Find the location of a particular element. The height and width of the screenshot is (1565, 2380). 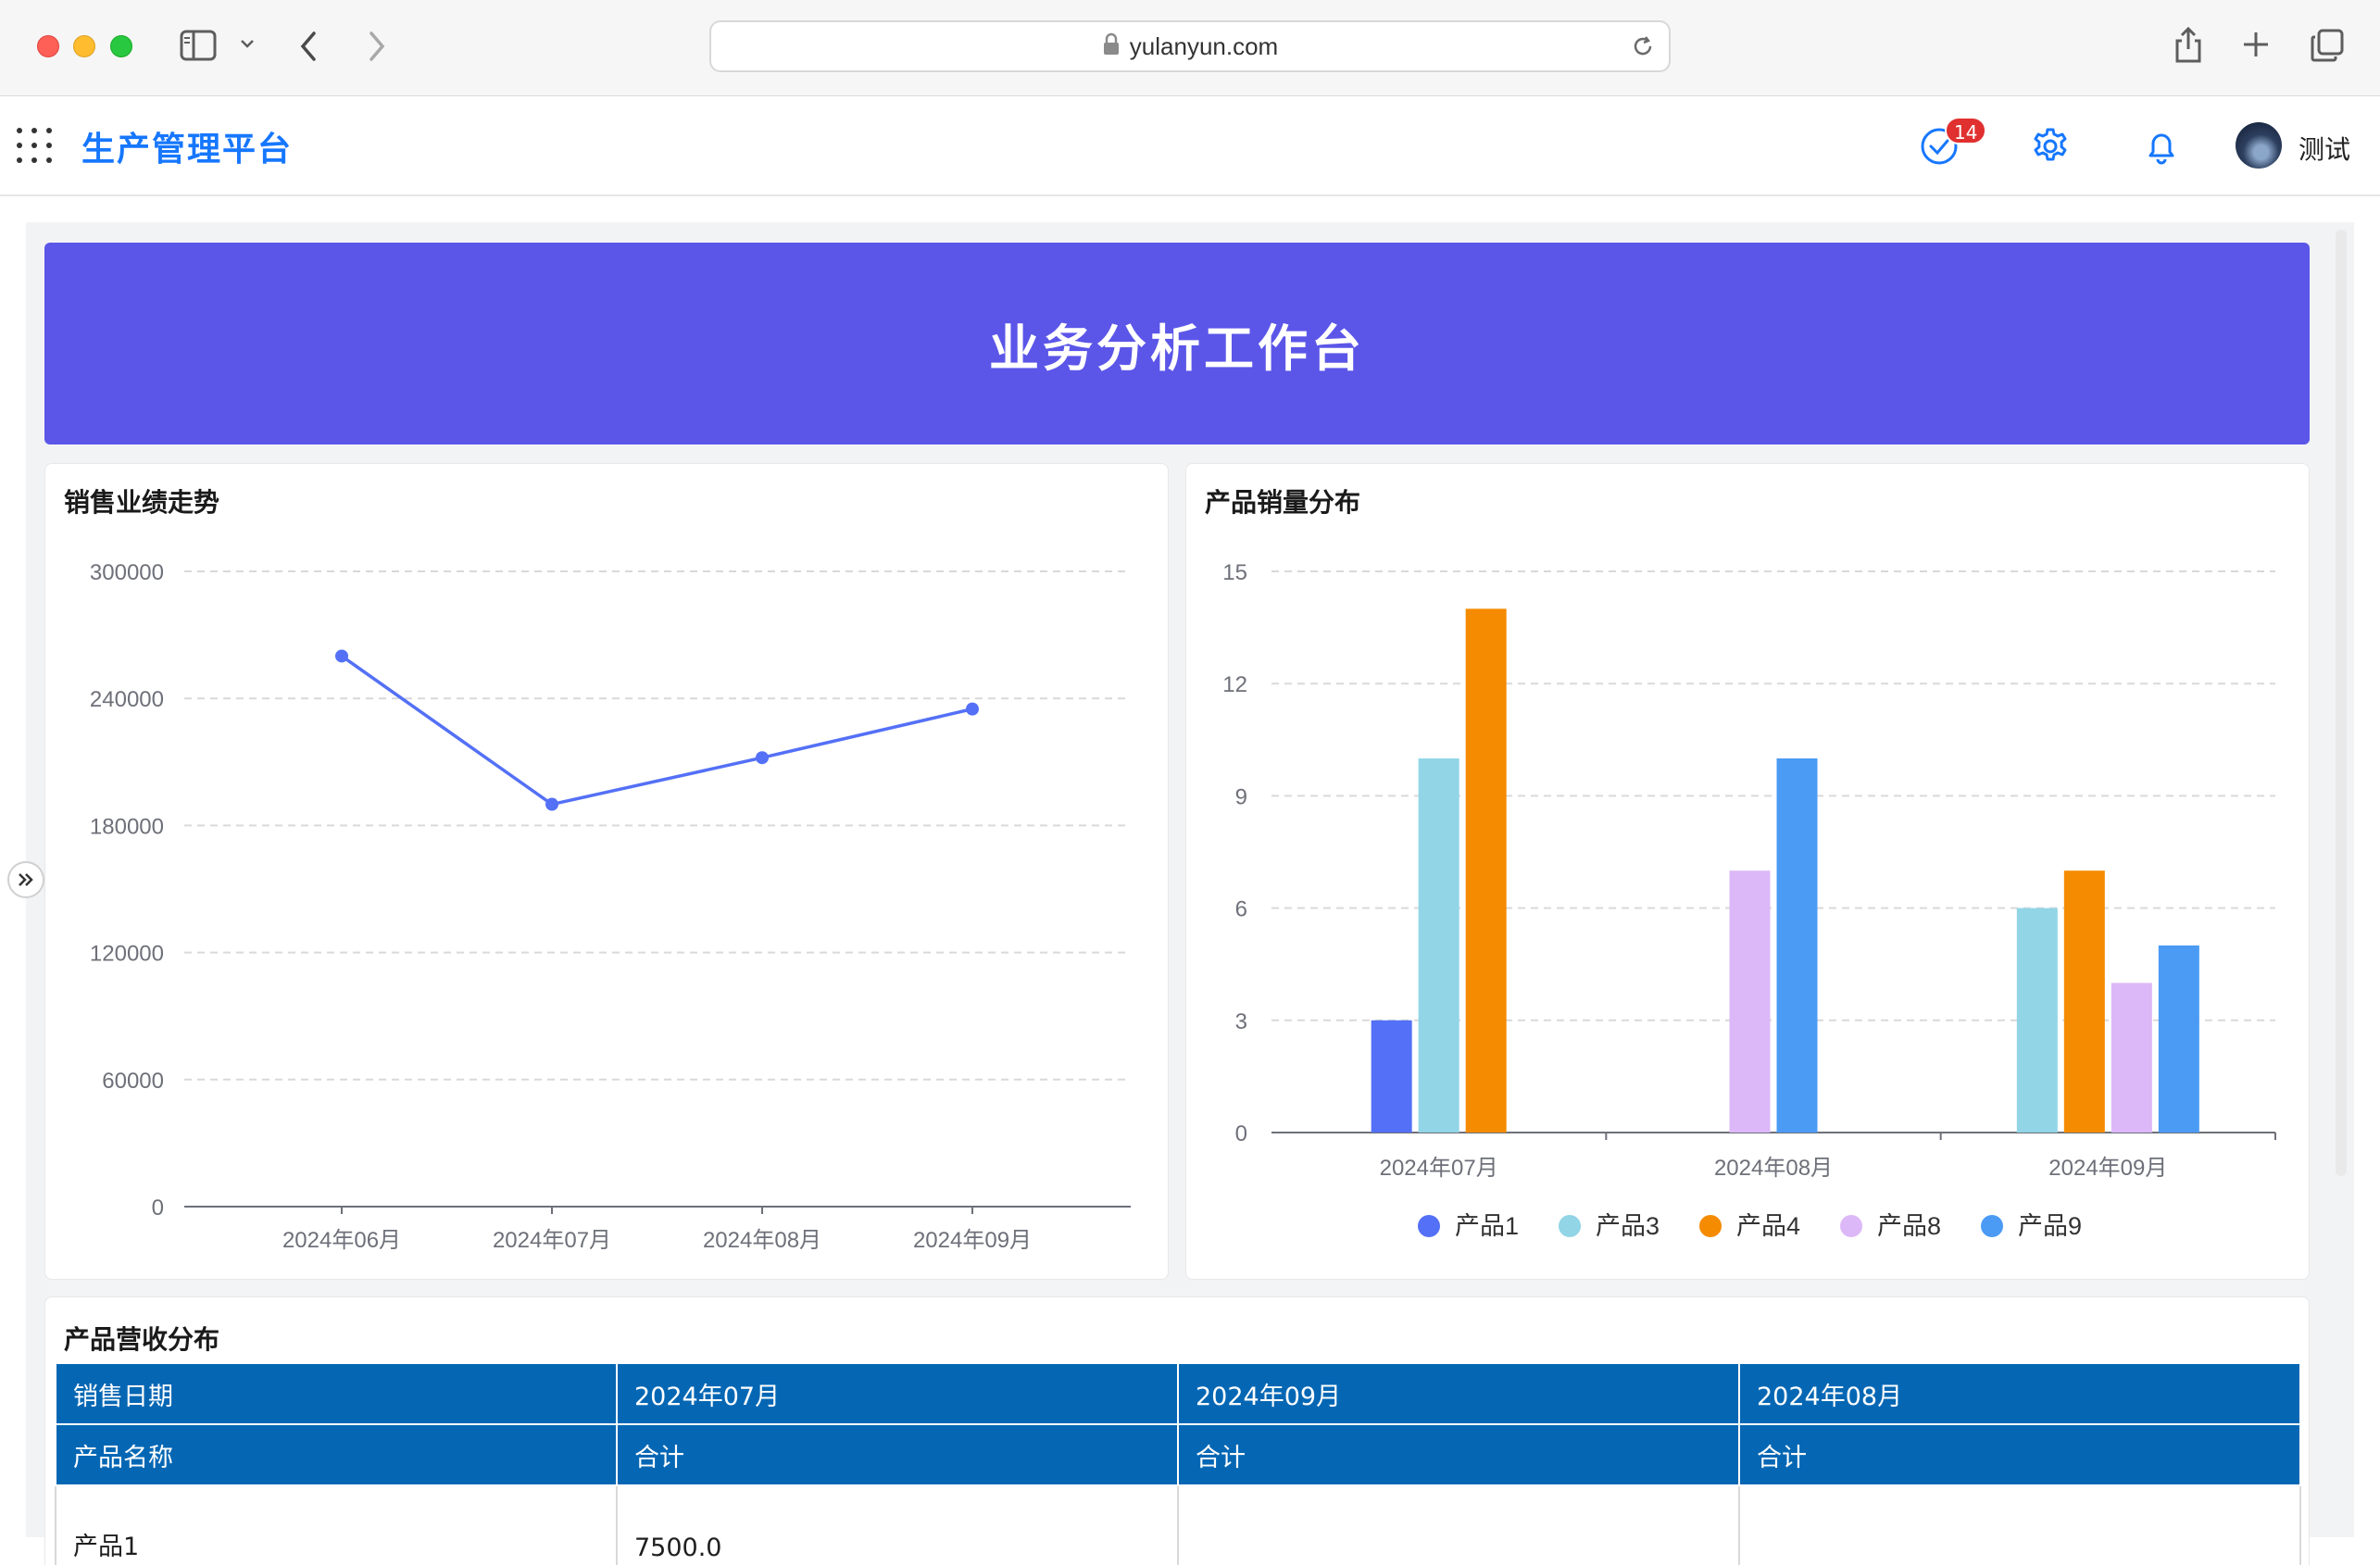

table-row: 产品1 7500.0 is located at coordinates (1178, 1524).